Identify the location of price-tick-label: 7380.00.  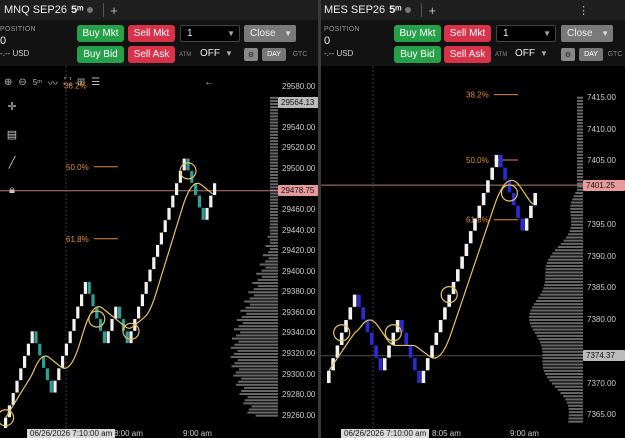
(601, 320).